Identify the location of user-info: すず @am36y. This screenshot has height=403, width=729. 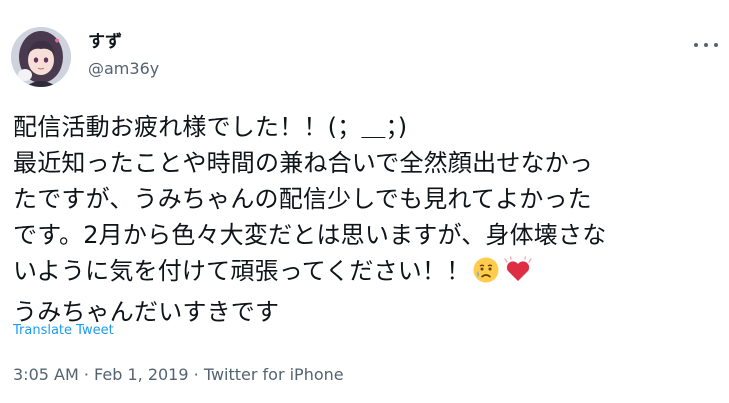
(123, 55).